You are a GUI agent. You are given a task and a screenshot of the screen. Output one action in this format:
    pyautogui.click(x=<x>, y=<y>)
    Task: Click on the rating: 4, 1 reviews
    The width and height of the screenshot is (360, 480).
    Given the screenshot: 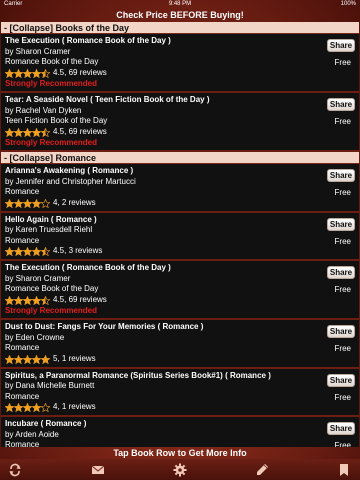 What is the action you would take?
    pyautogui.click(x=180, y=407)
    